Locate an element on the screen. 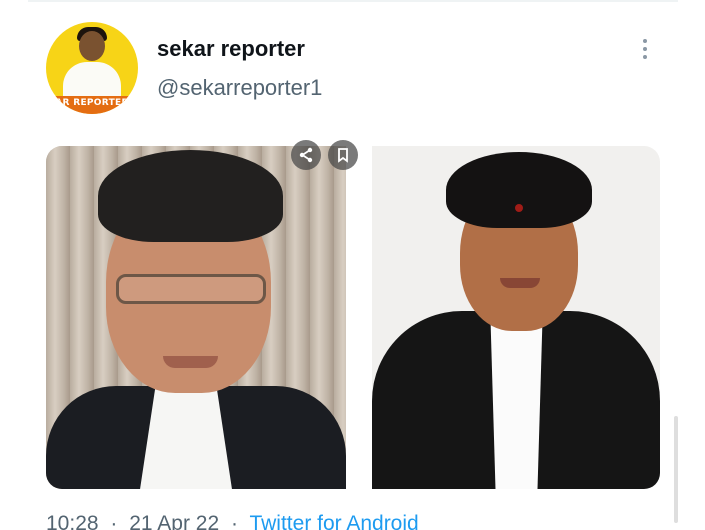 Image resolution: width=705 pixels, height=530 pixels. share-glyph is located at coordinates (306, 155).